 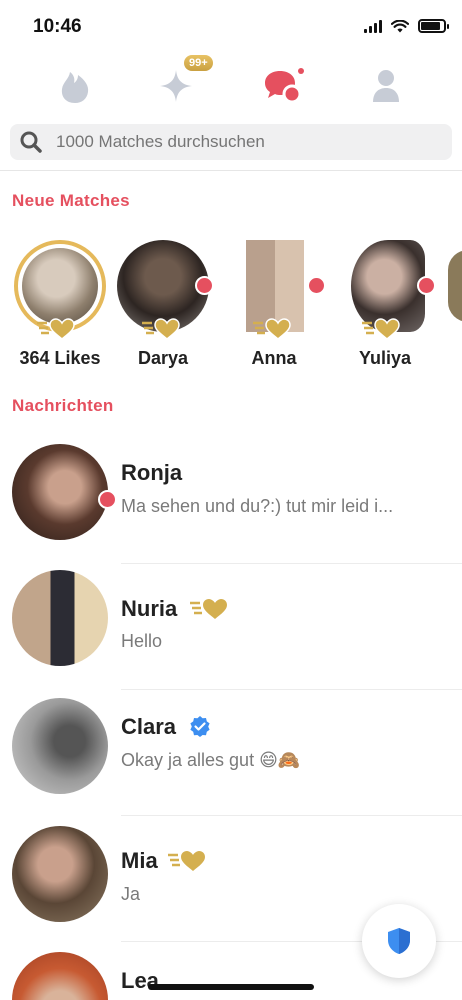 I want to click on contact-name: Lea, so click(x=140, y=980).